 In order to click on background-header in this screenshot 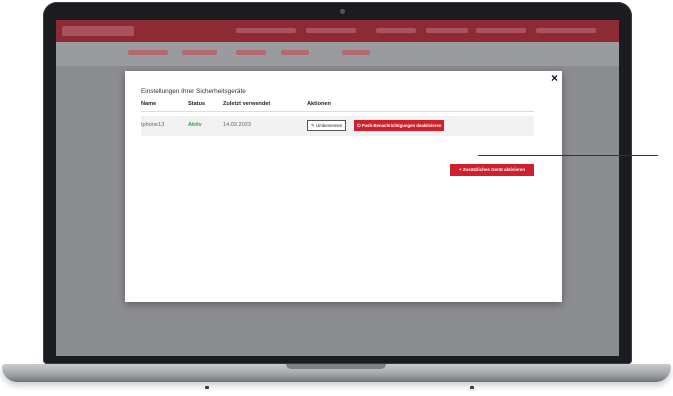, I will do `click(337, 31)`.